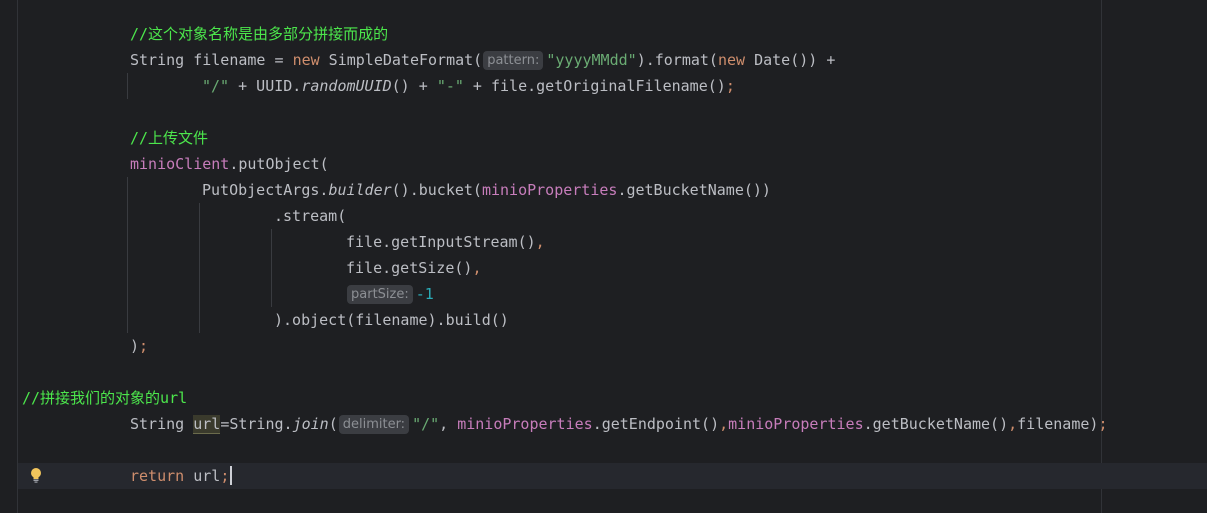 Image resolution: width=1207 pixels, height=513 pixels. Describe the element at coordinates (17, 256) in the screenshot. I see `gutter-divider` at that location.